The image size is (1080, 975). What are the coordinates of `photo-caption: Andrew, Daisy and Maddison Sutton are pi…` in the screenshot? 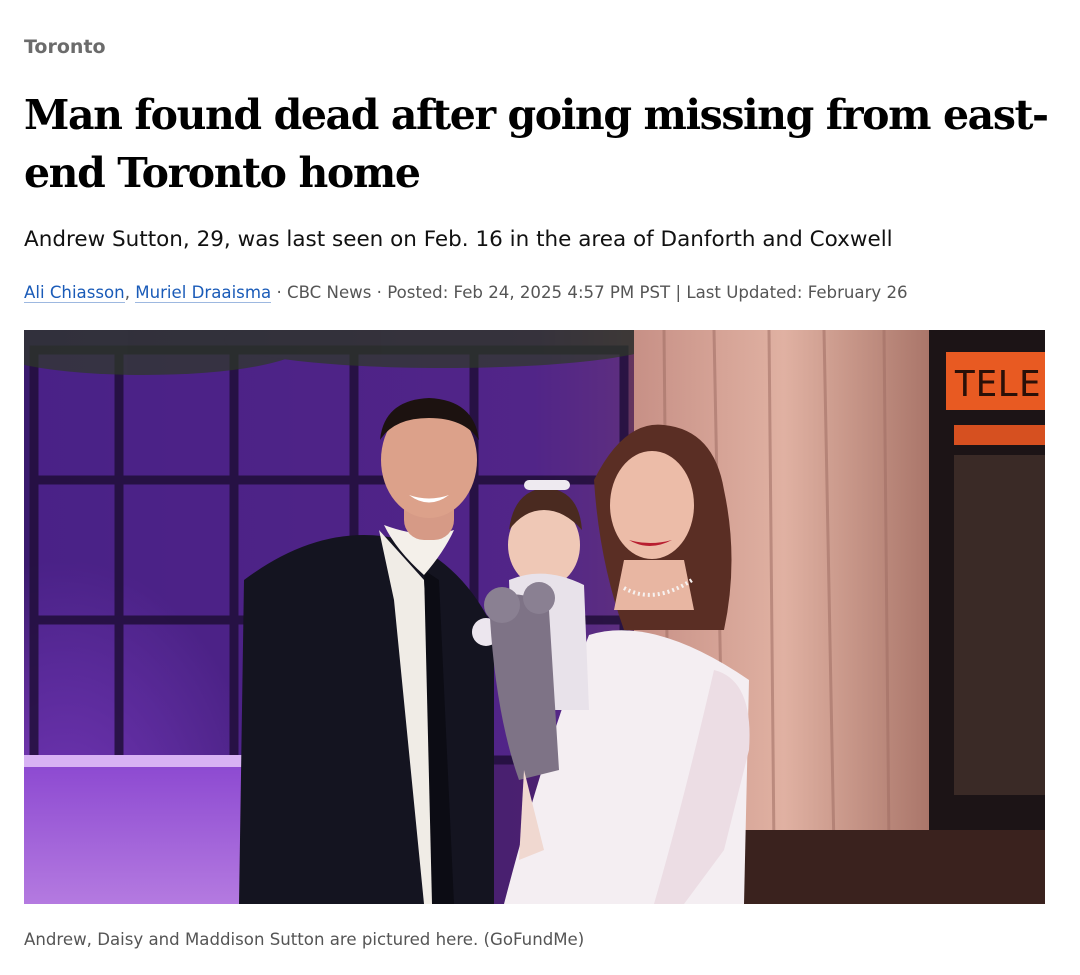 It's located at (304, 939).